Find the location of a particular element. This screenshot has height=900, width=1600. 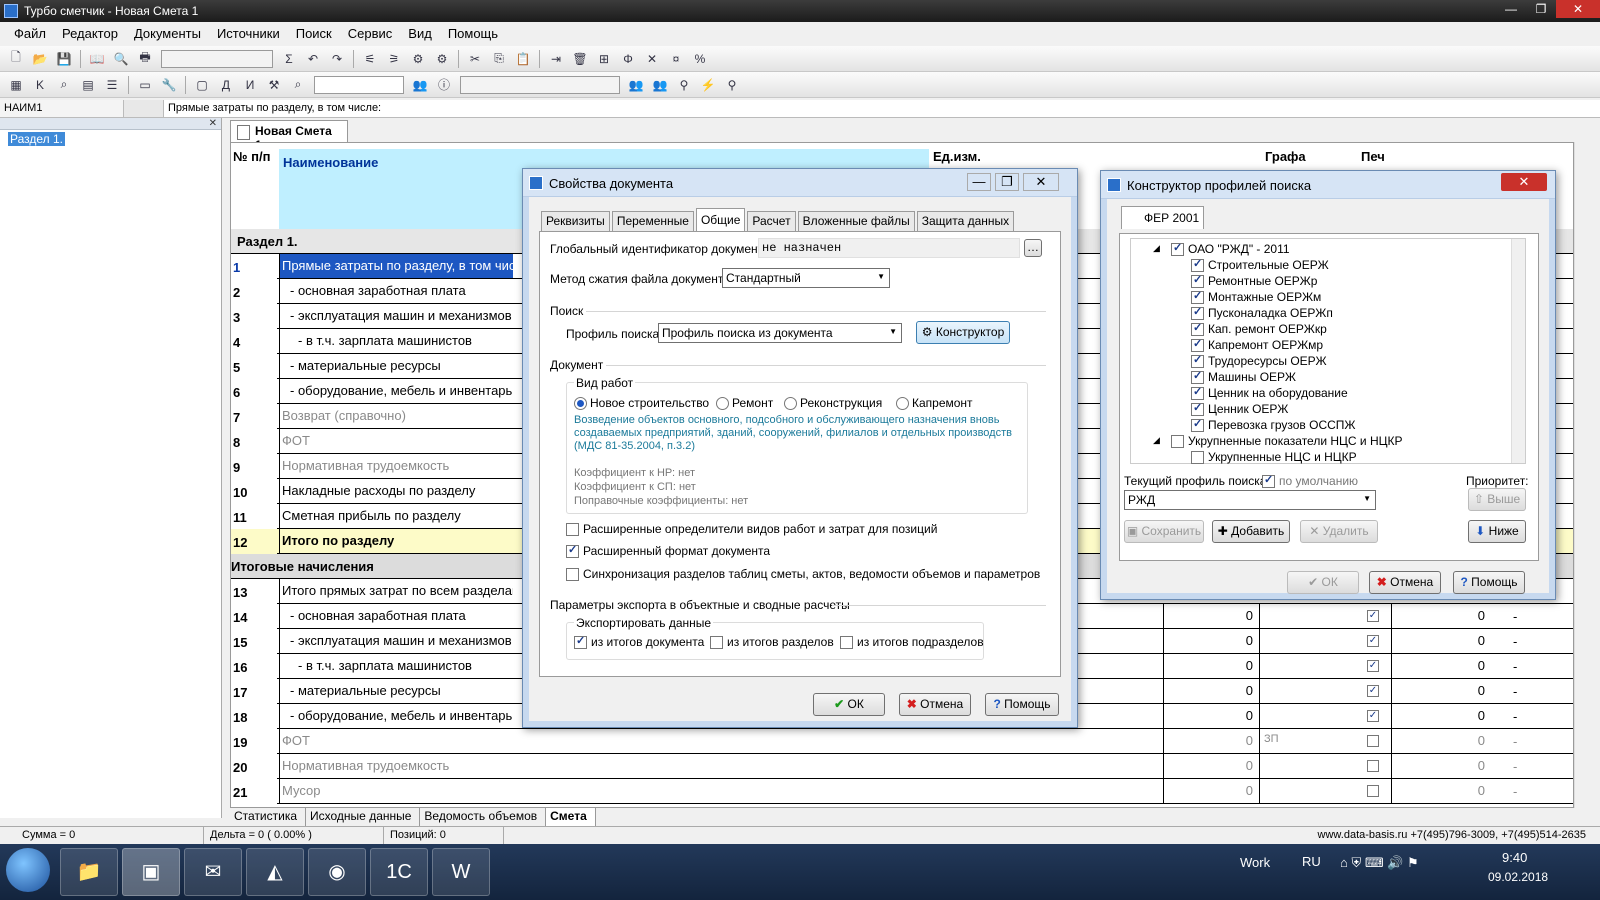

export-section-totals-checkbox: из итогов разделов is located at coordinates (772, 642).